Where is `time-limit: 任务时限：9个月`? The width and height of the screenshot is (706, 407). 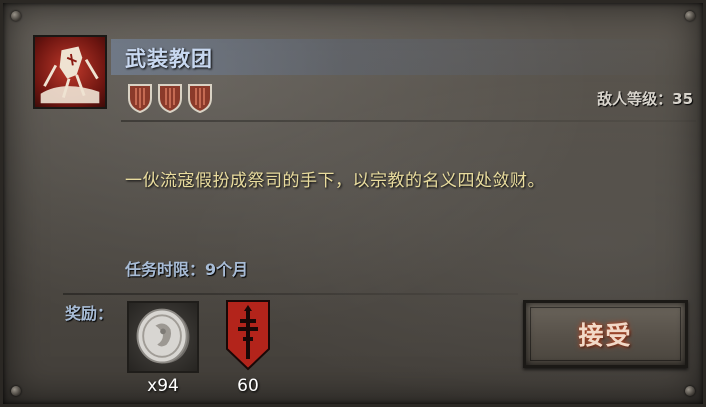 time-limit: 任务时限：9个月 is located at coordinates (187, 269).